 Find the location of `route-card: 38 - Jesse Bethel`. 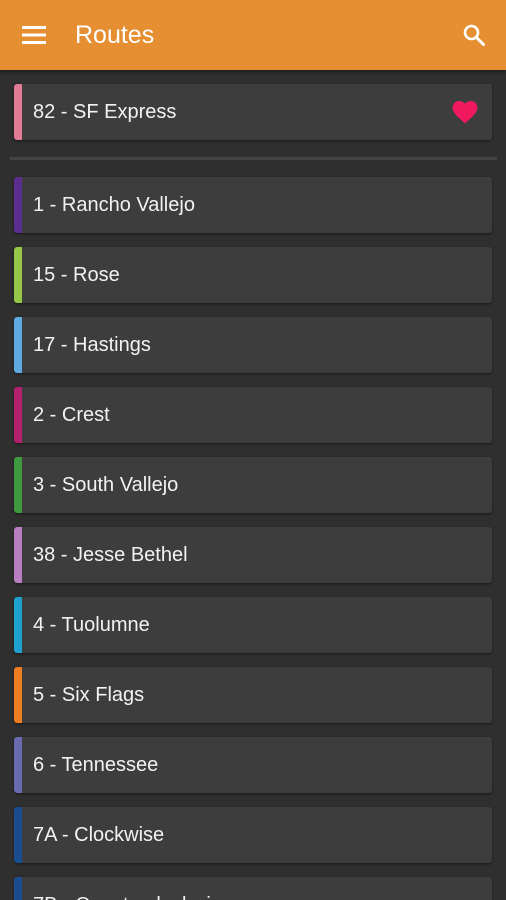

route-card: 38 - Jesse Bethel is located at coordinates (253, 555).